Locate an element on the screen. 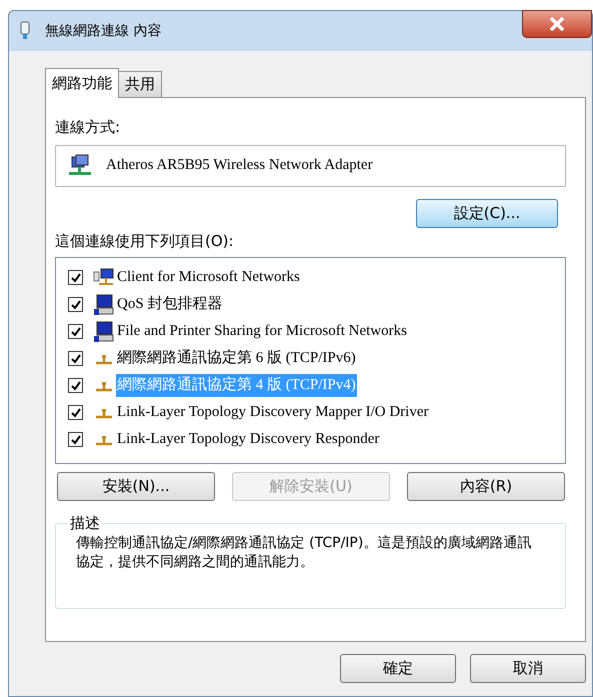 The image size is (593, 697). close-icon is located at coordinates (557, 24).